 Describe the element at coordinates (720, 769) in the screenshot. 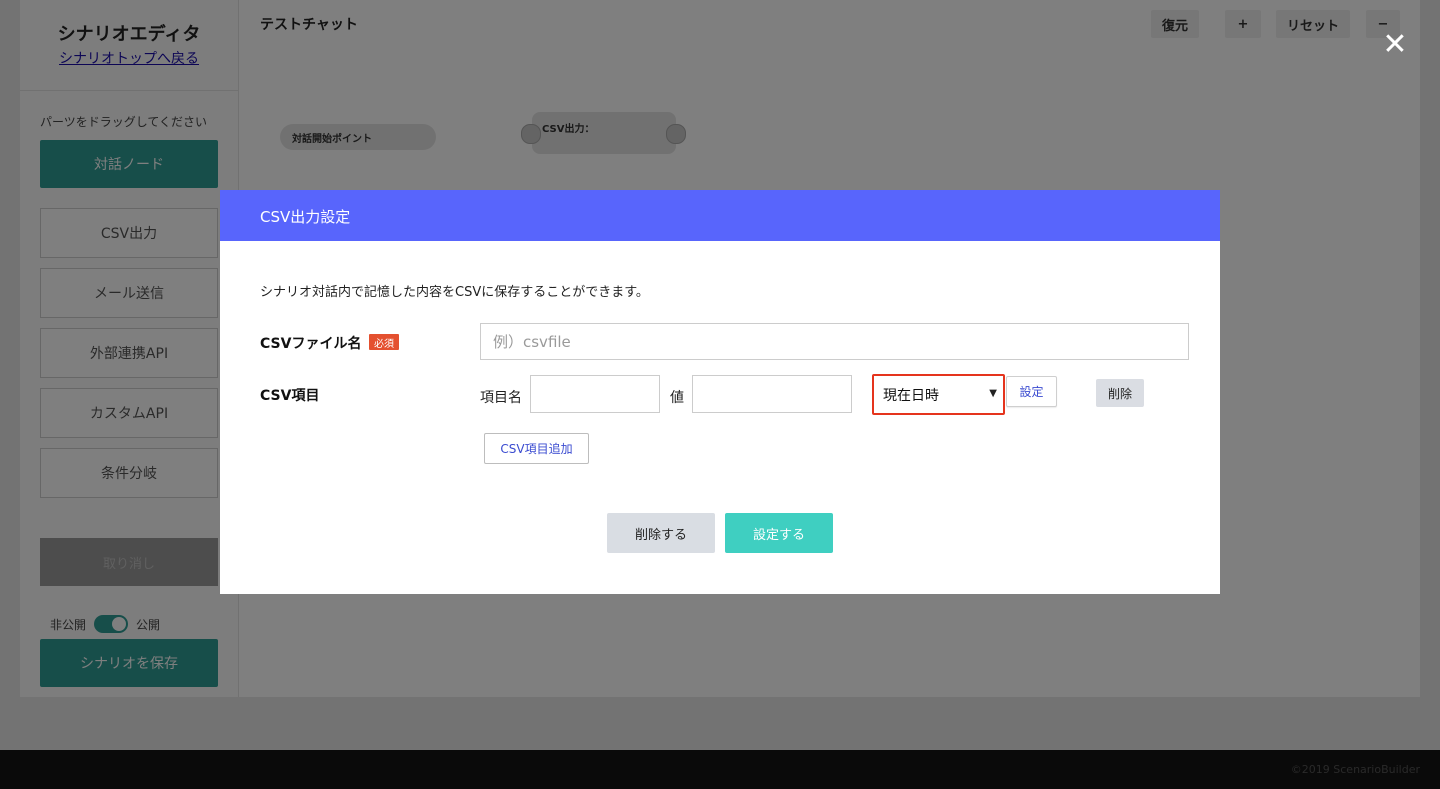

I see `footer: ©2019 ScenarioBuilder` at that location.